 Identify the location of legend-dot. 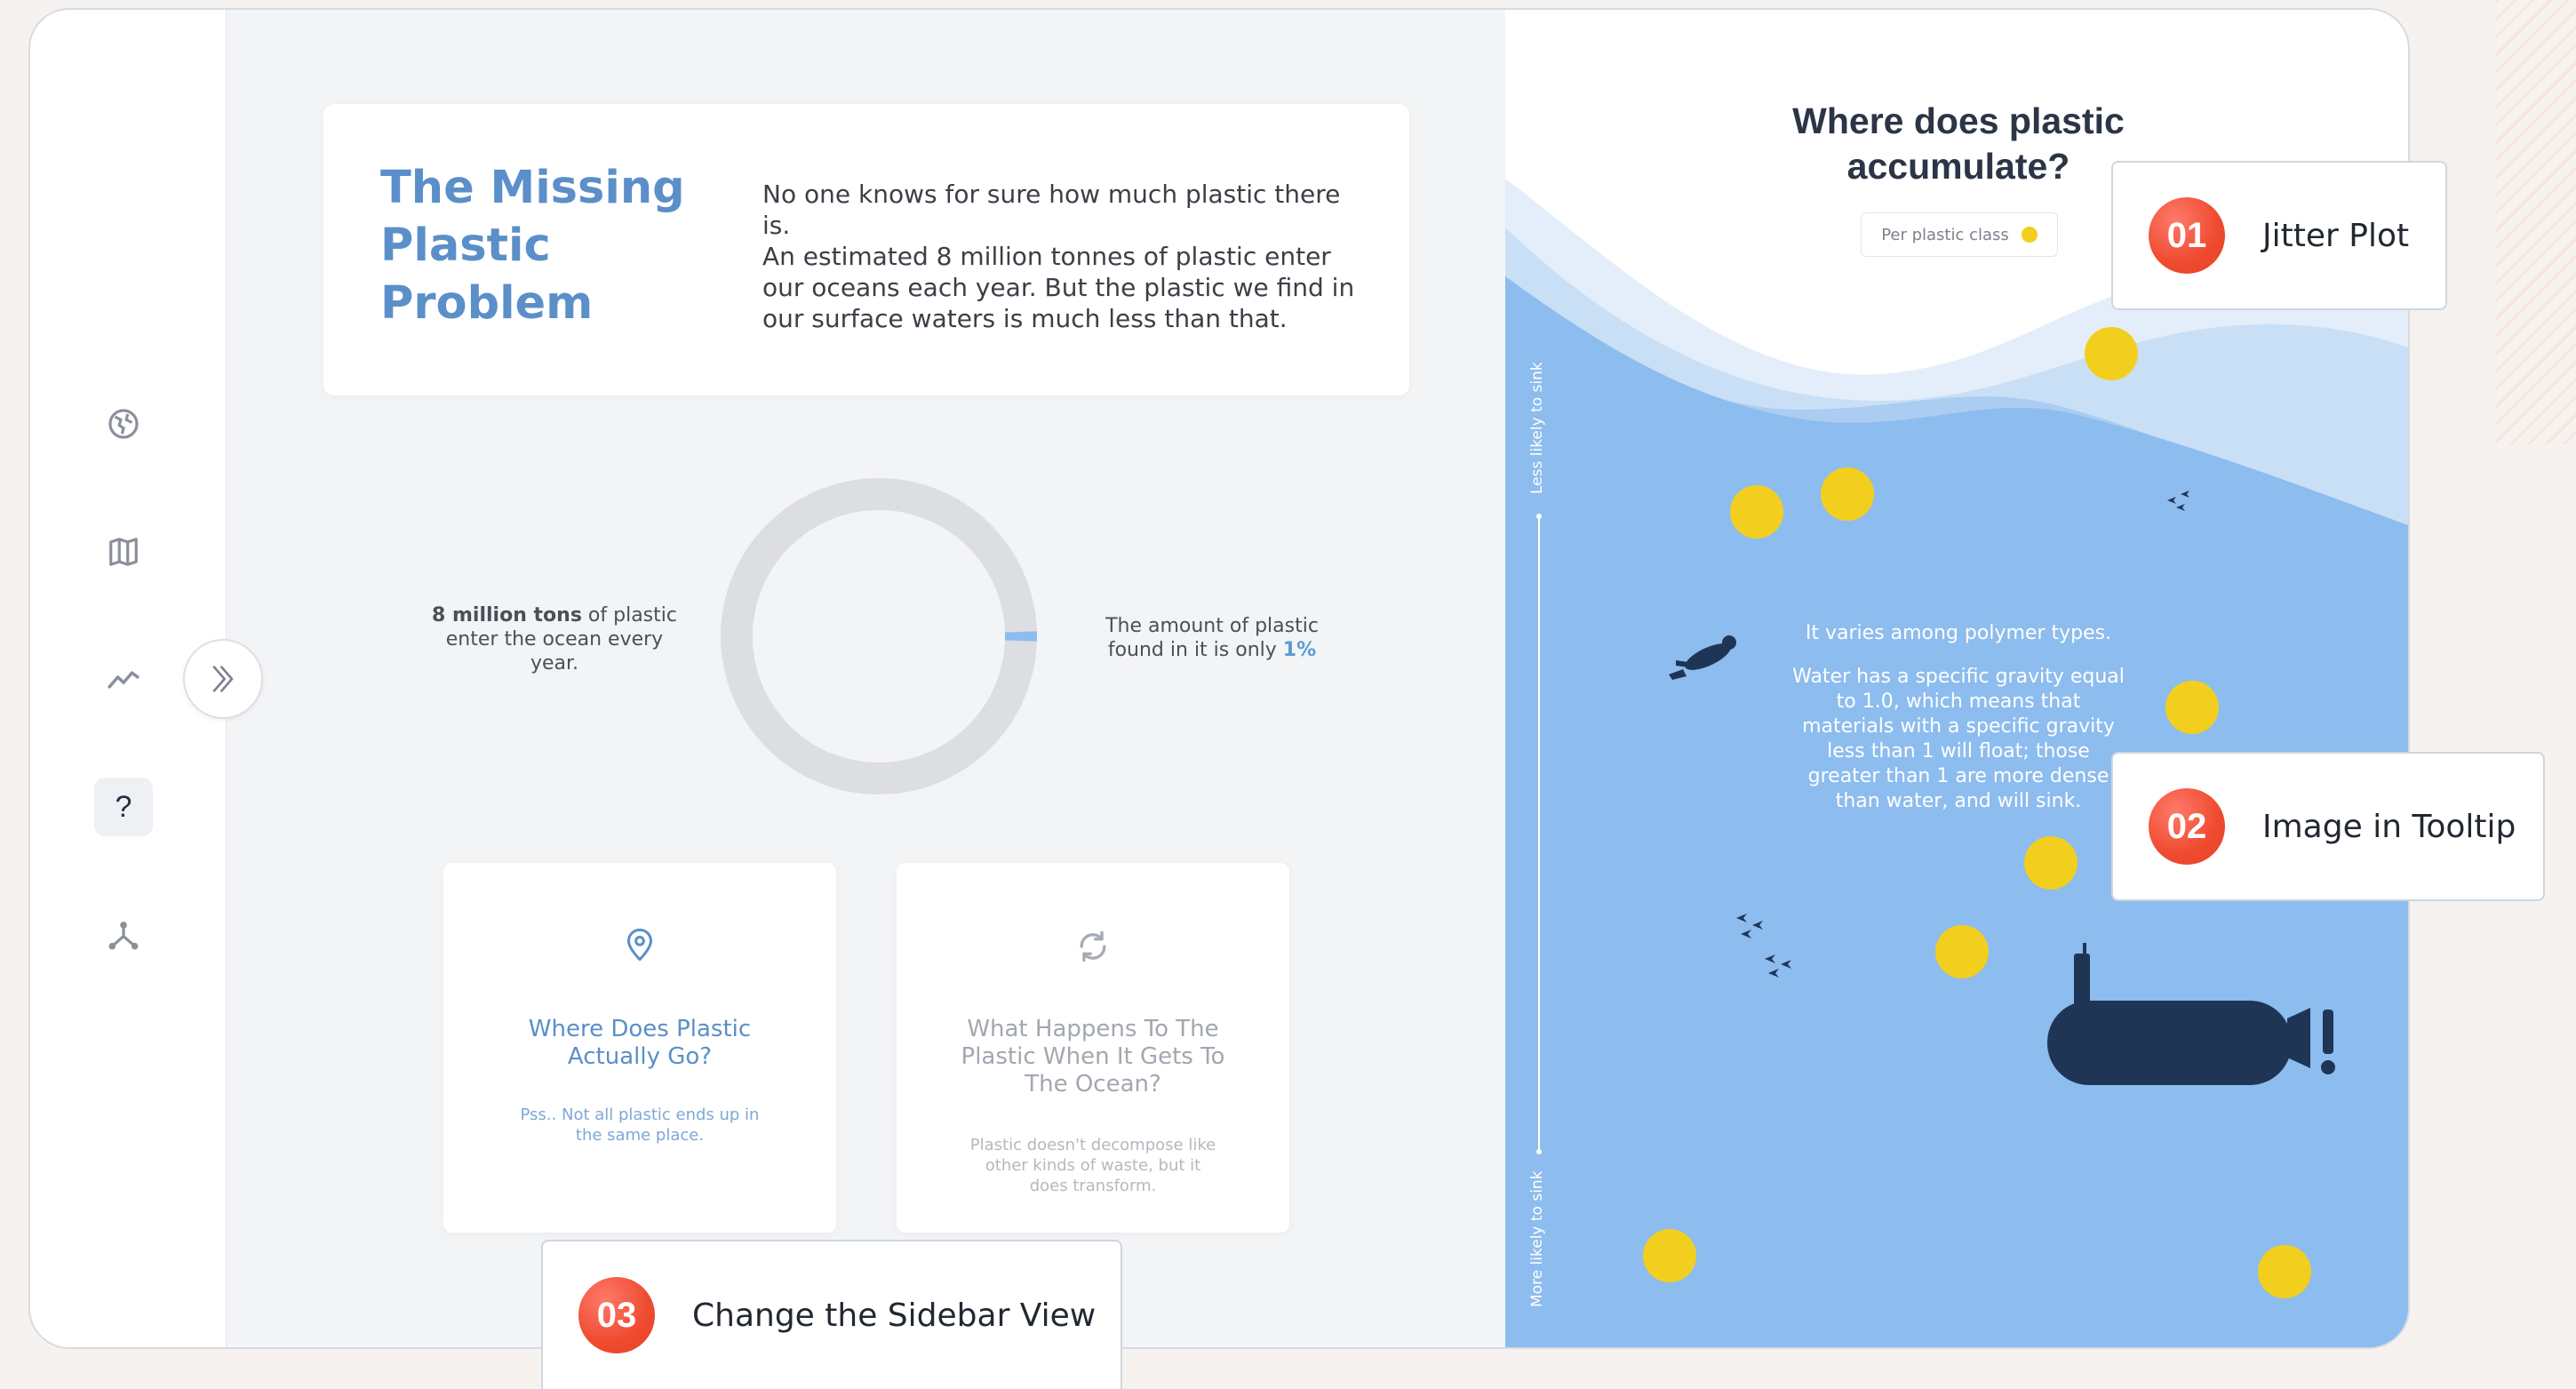
(2030, 235).